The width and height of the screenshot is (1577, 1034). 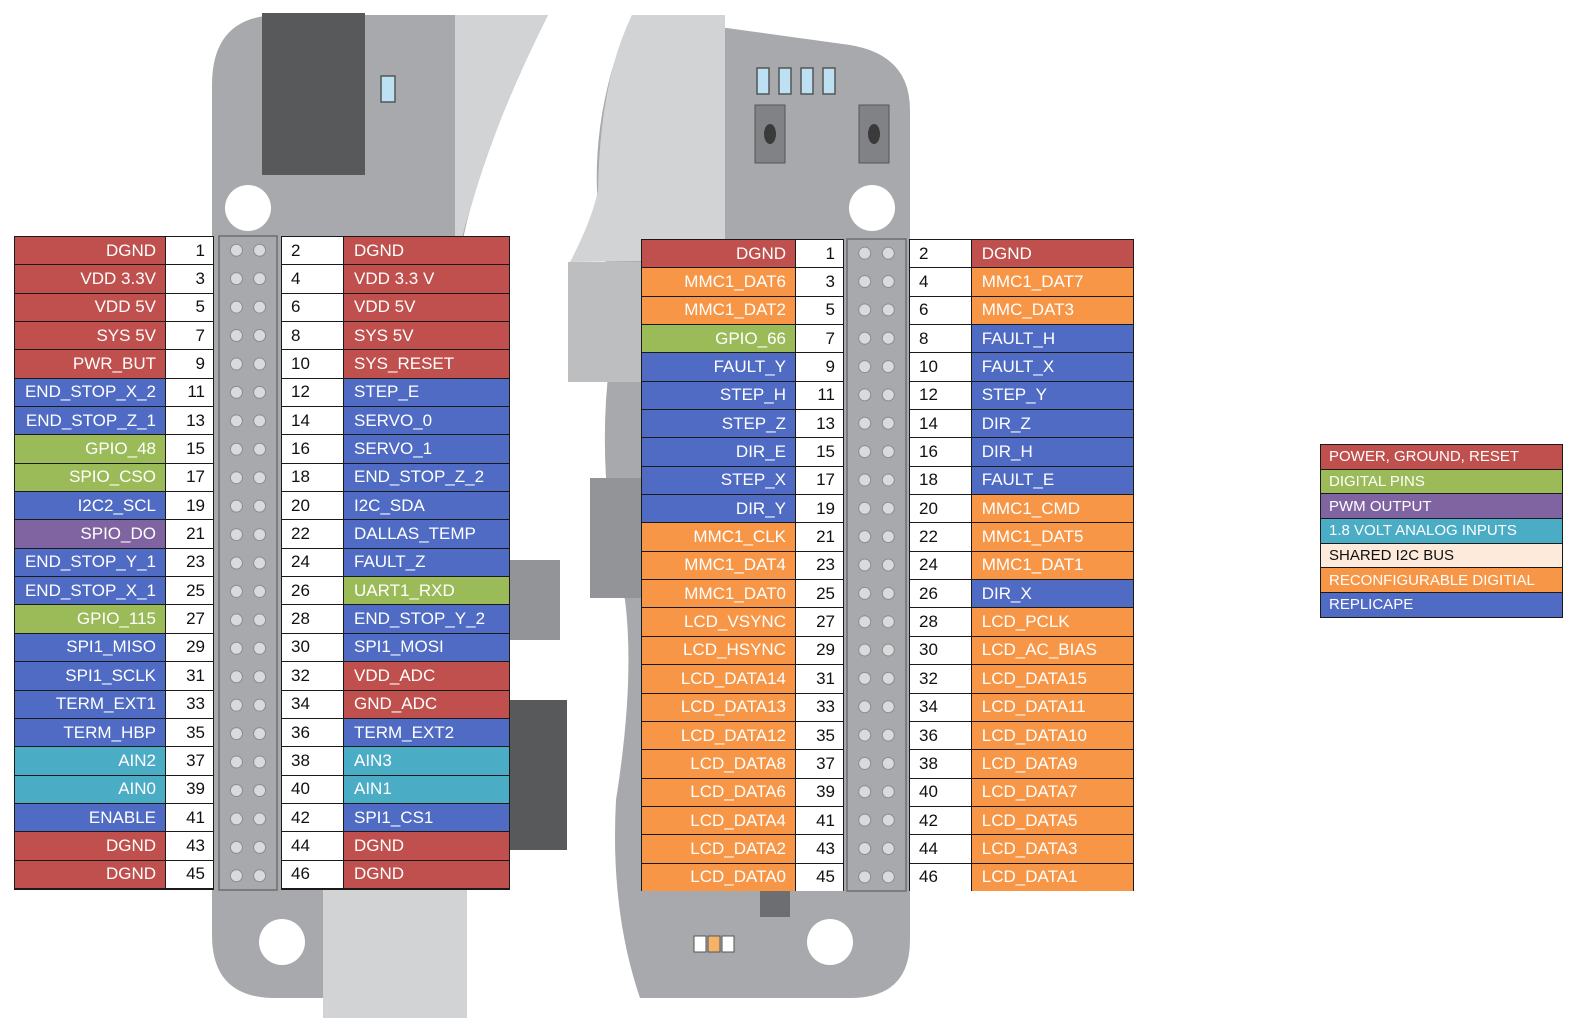 What do you see at coordinates (718, 877) in the screenshot?
I see `pin-label: LCD_DATA0` at bounding box center [718, 877].